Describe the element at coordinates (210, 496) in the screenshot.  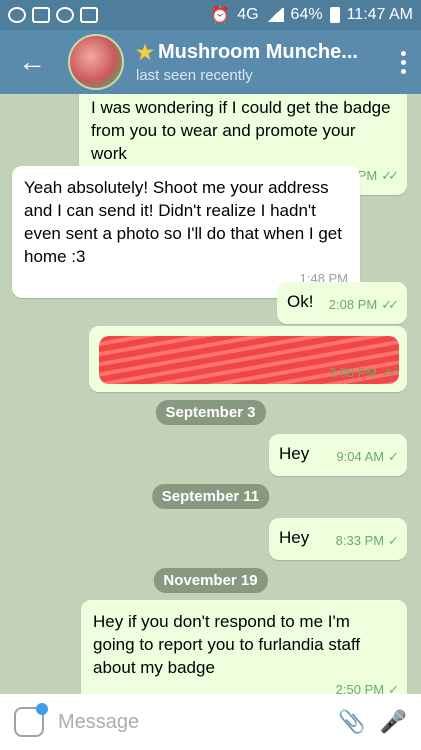
I see `date-divider: September 11` at that location.